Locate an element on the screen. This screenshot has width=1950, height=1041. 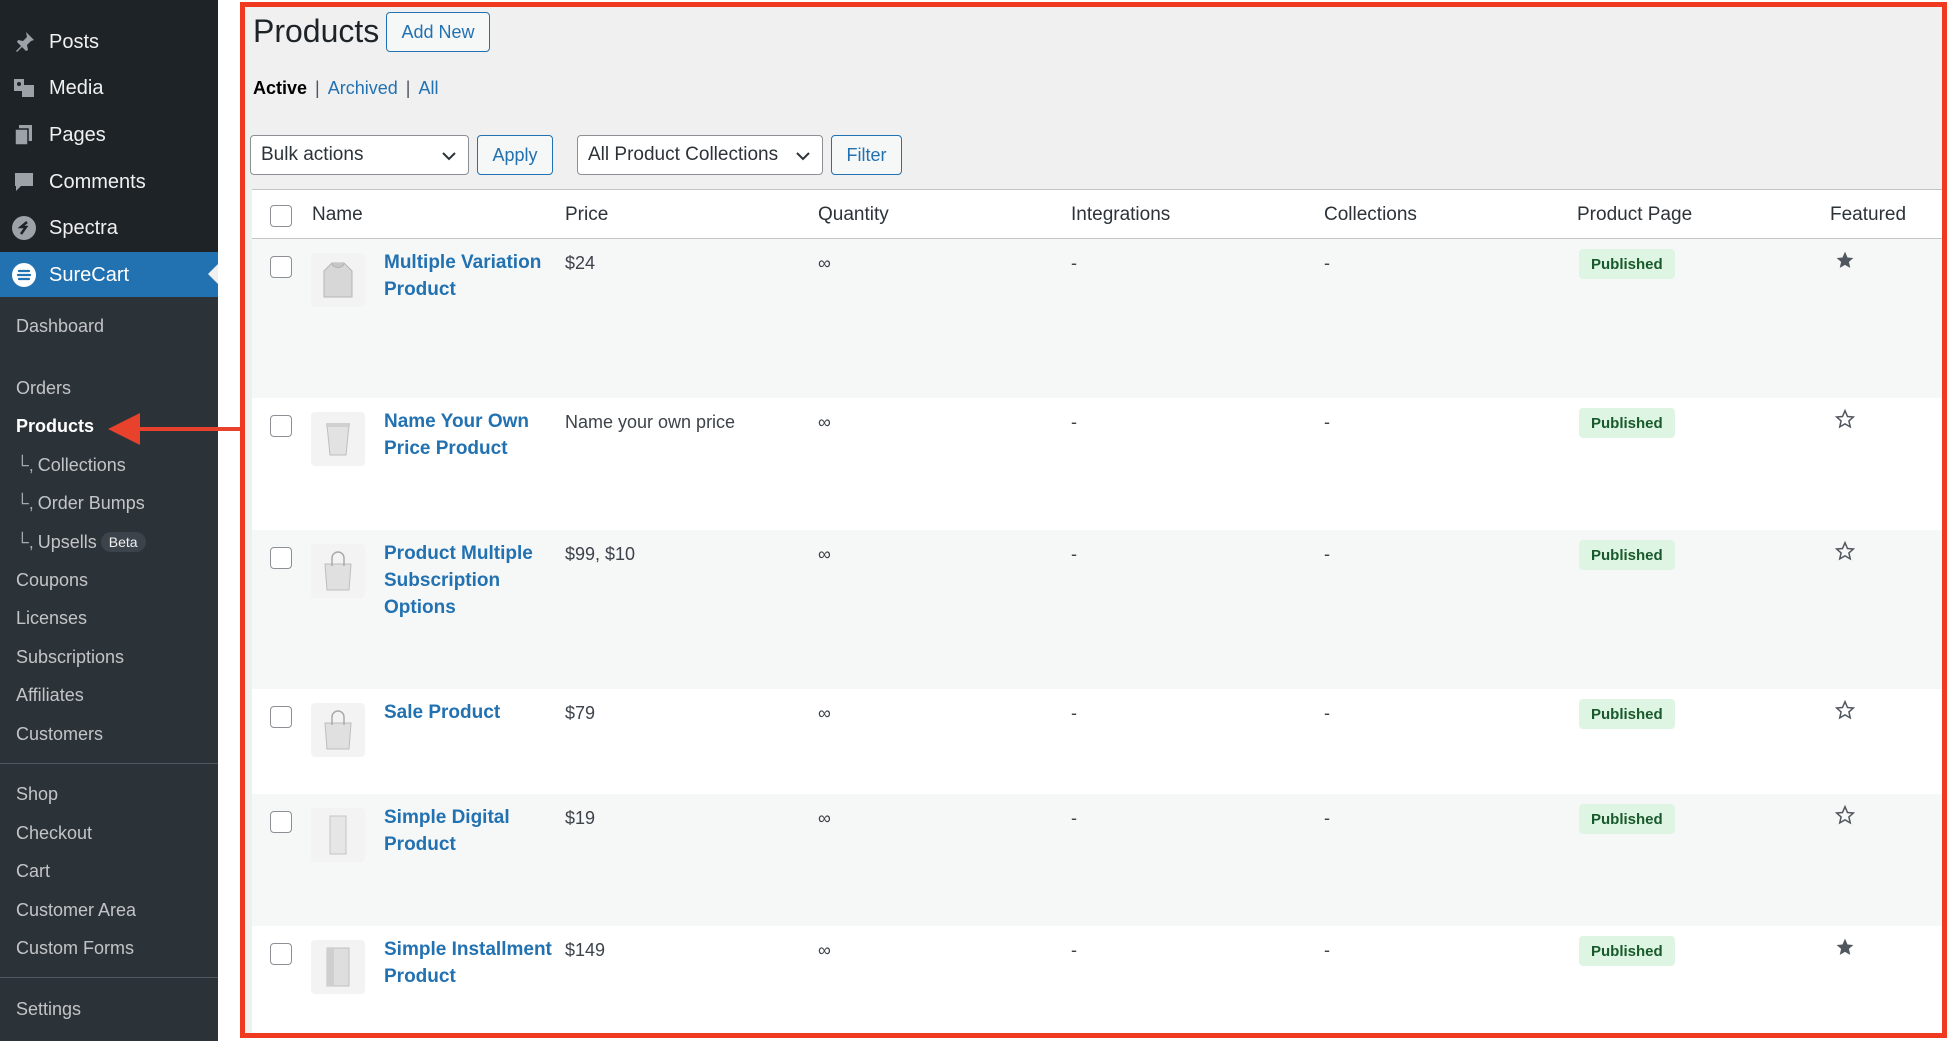
submenu-collections: └, Collections is located at coordinates (71, 465).